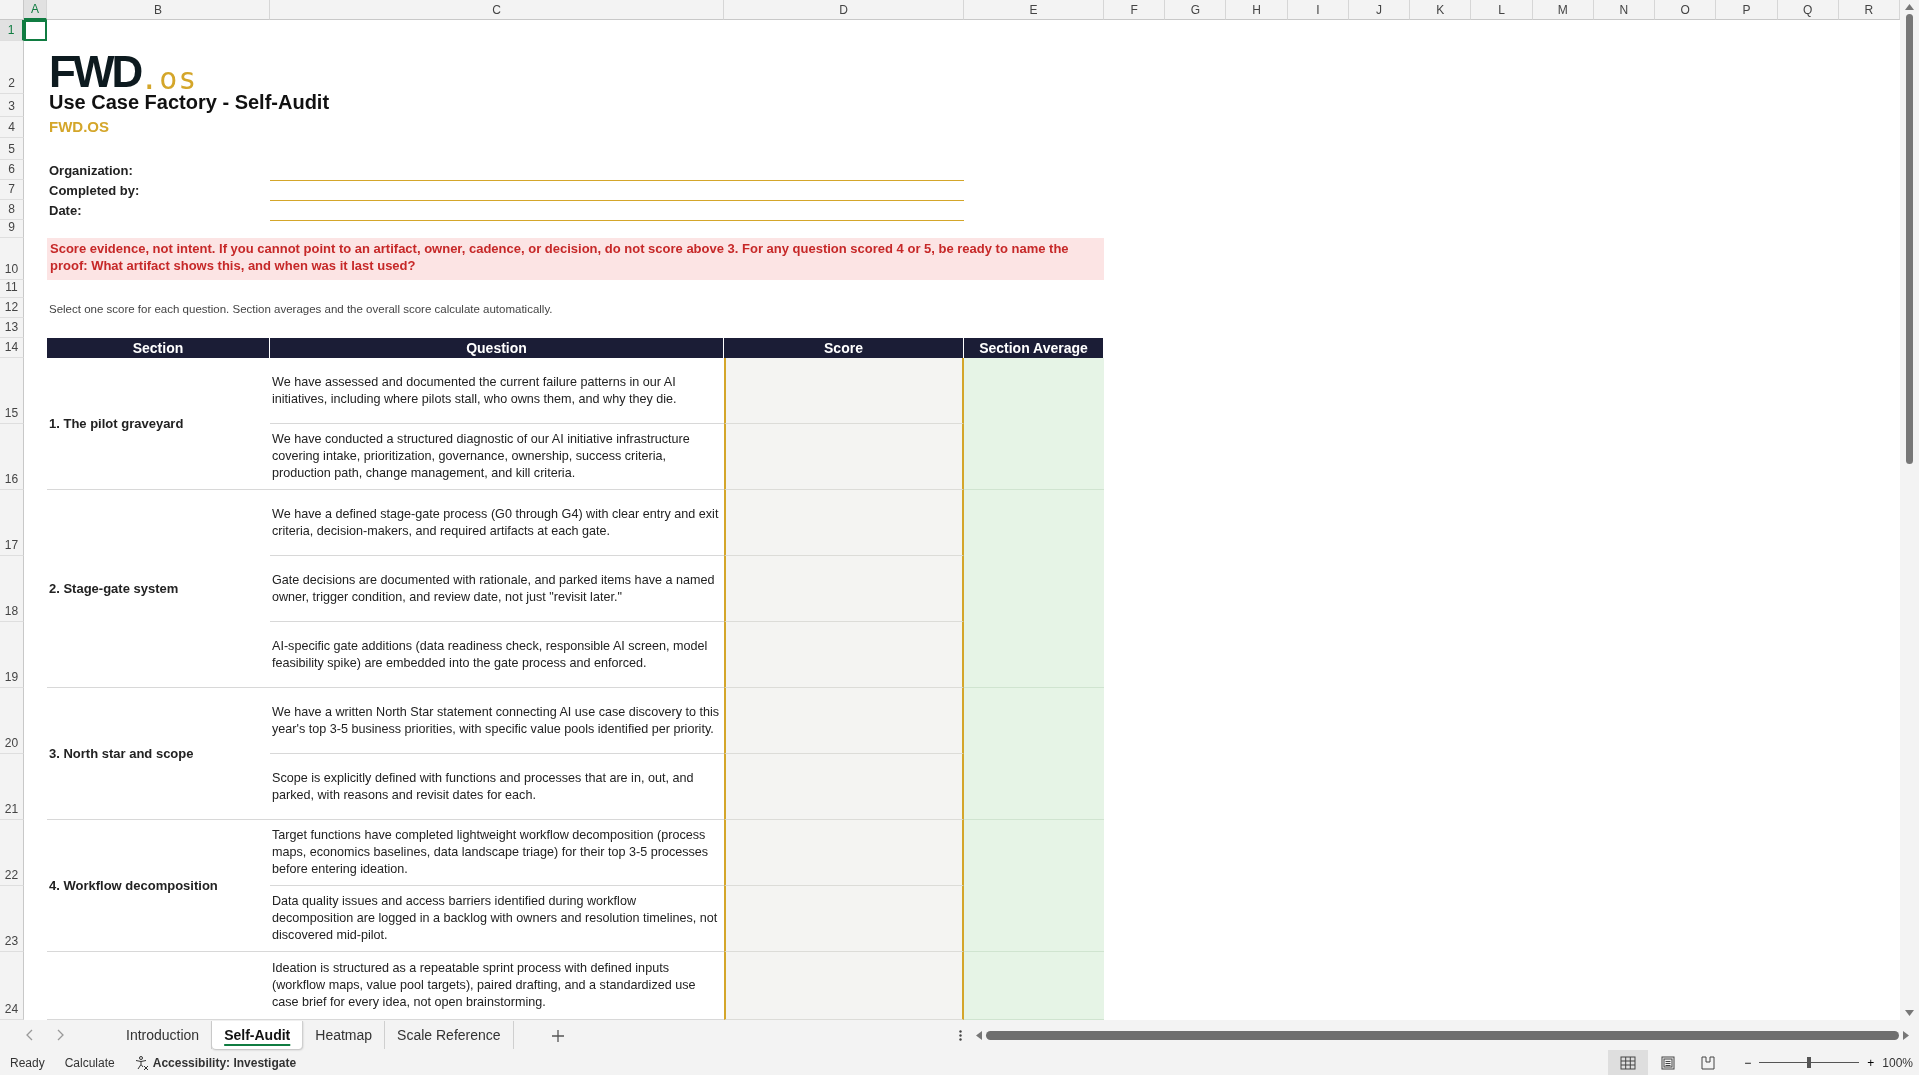 Image resolution: width=1919 pixels, height=1075 pixels. Describe the element at coordinates (12, 348) in the screenshot. I see `row-header: 14` at that location.